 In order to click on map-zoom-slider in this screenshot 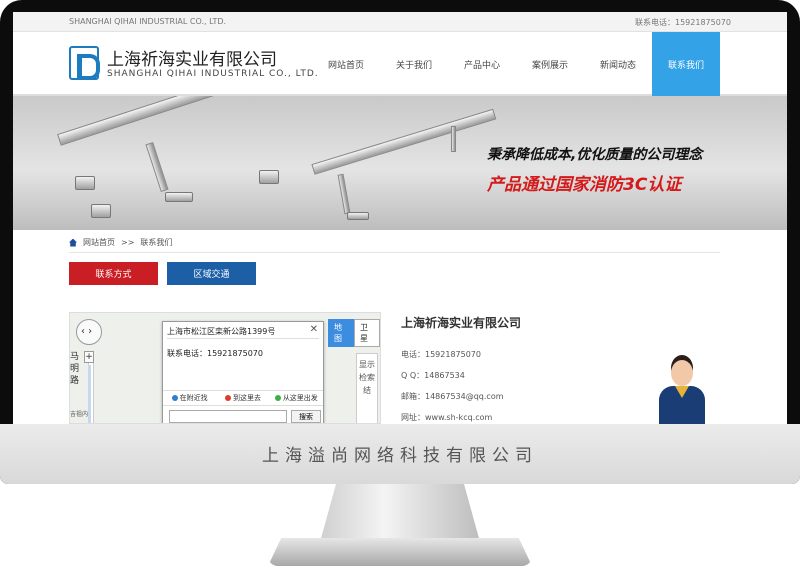, I will do `click(89, 394)`.